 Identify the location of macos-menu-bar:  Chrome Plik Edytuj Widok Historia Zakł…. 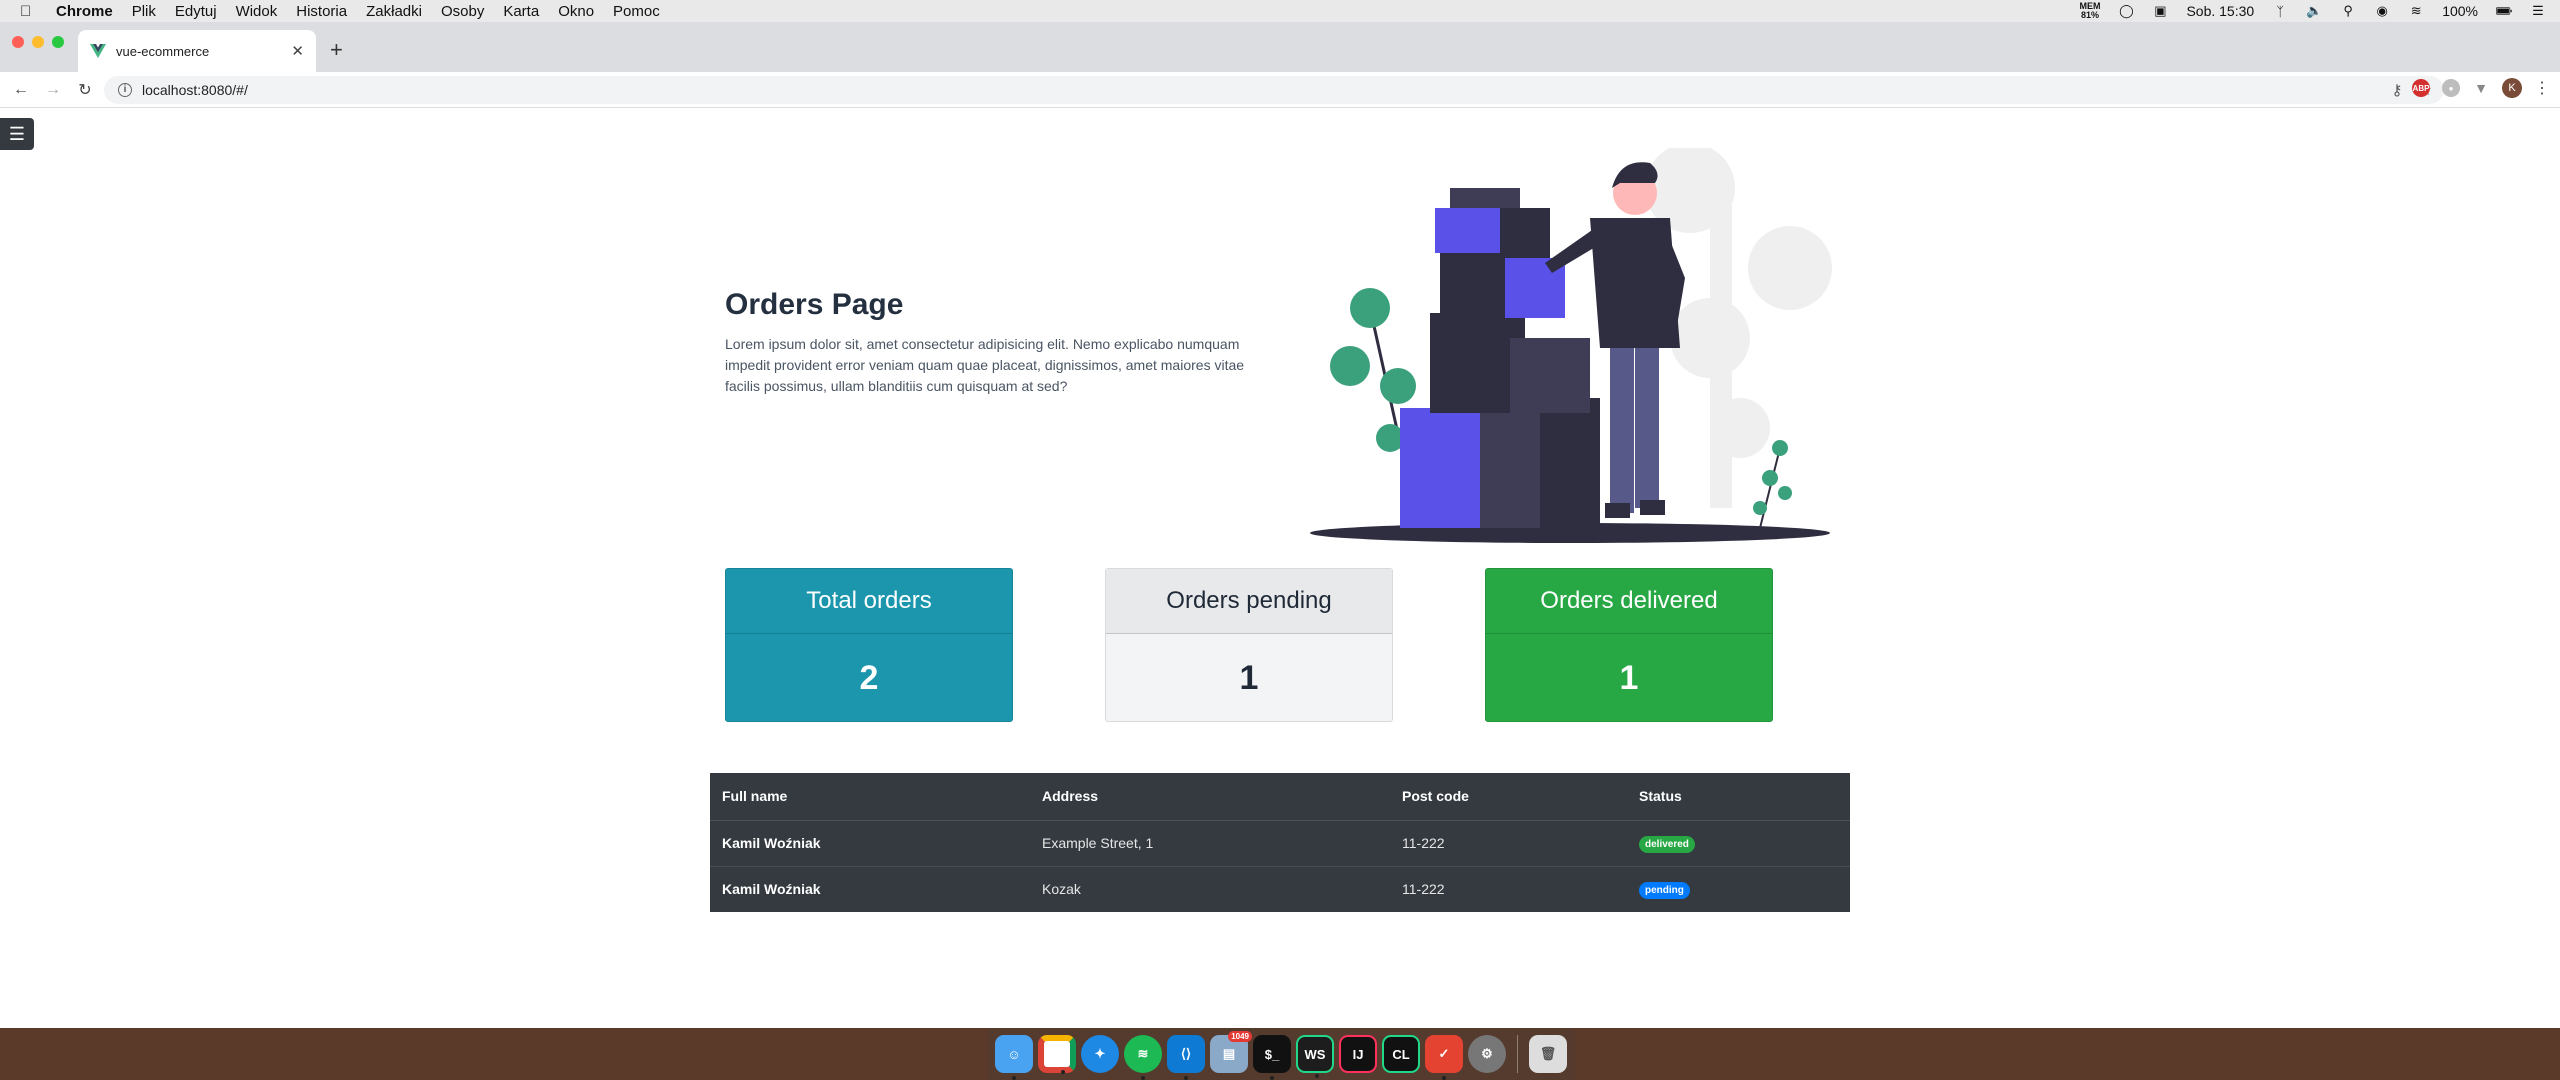
(1280, 11).